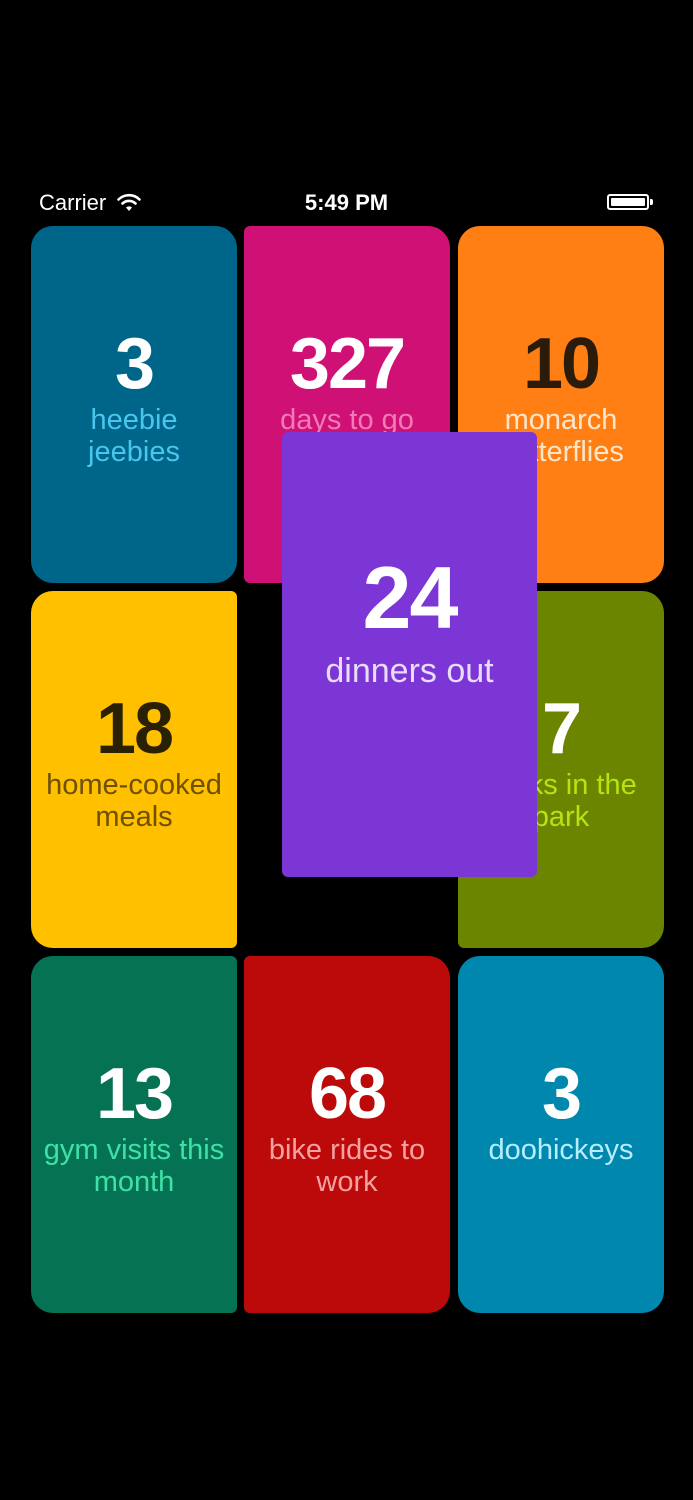  What do you see at coordinates (134, 436) in the screenshot?
I see `tile-label: heebie jeebies` at bounding box center [134, 436].